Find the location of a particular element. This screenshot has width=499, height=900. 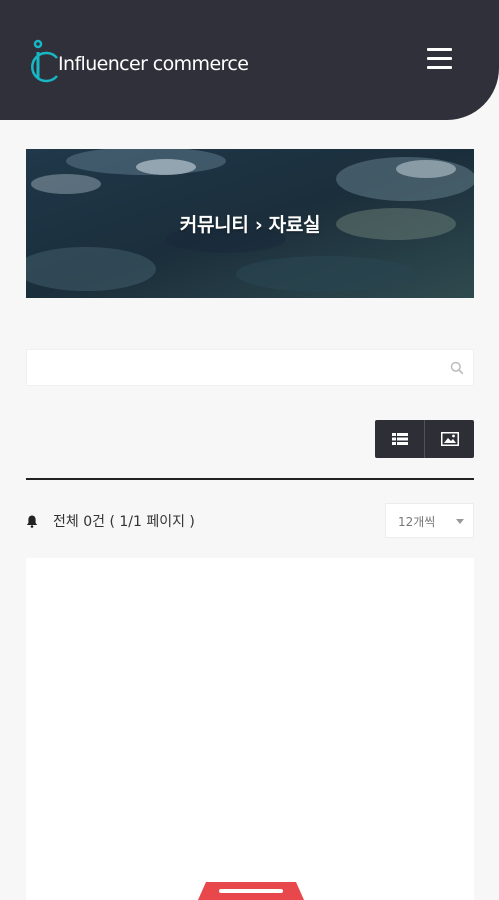

bell-icon is located at coordinates (32, 521).